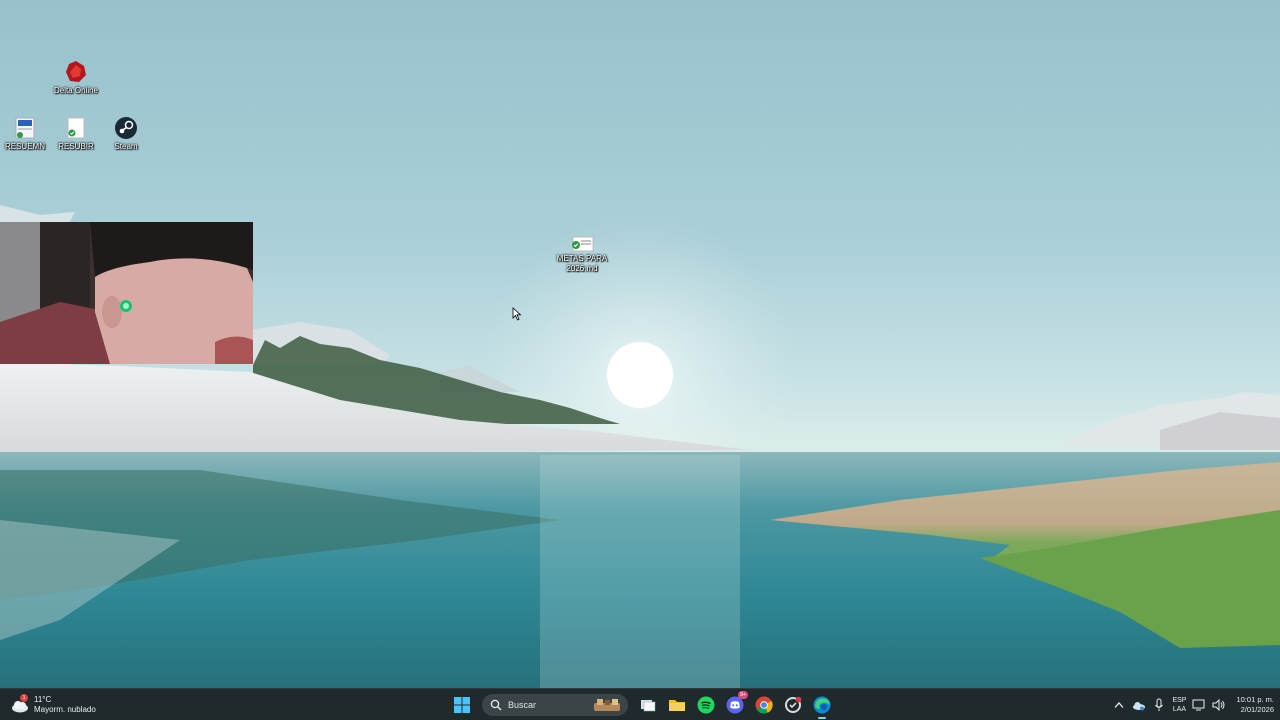 The width and height of the screenshot is (1280, 720). I want to click on desktop-icon-label: Steam, so click(126, 146).